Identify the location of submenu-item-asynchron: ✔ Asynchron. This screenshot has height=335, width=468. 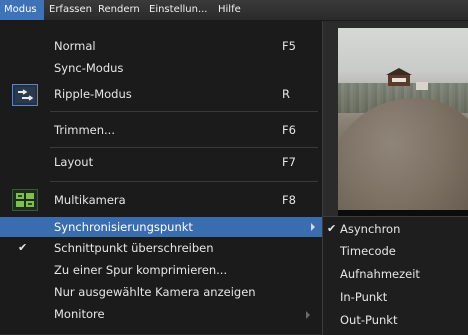
(395, 231).